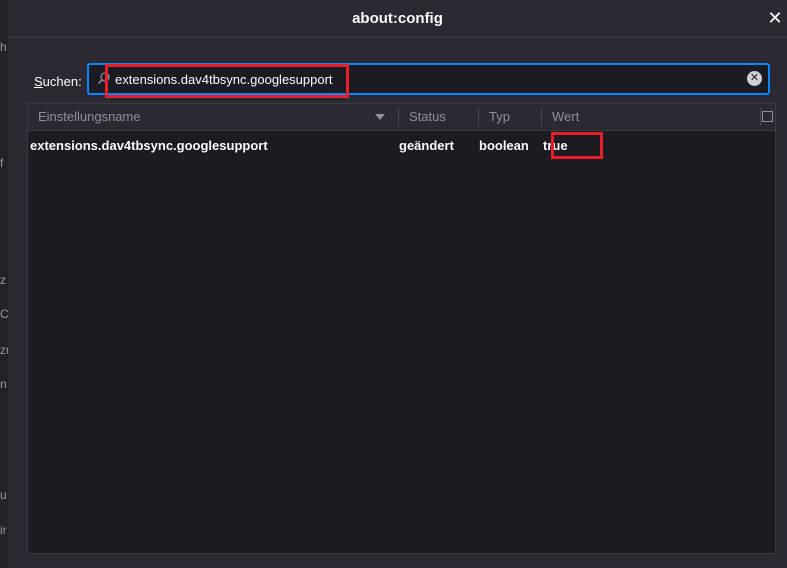 The height and width of the screenshot is (568, 787). What do you see at coordinates (62, 81) in the screenshot?
I see `search-label-rest: uchen:` at bounding box center [62, 81].